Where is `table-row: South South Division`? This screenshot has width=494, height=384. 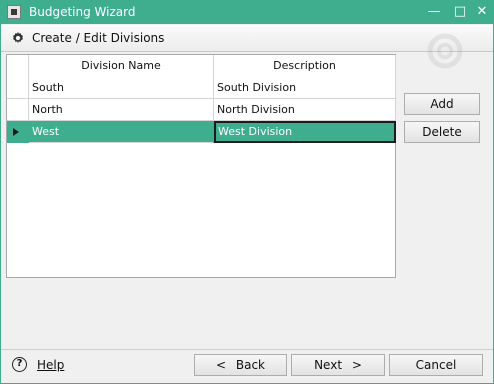 table-row: South South Division is located at coordinates (201, 88).